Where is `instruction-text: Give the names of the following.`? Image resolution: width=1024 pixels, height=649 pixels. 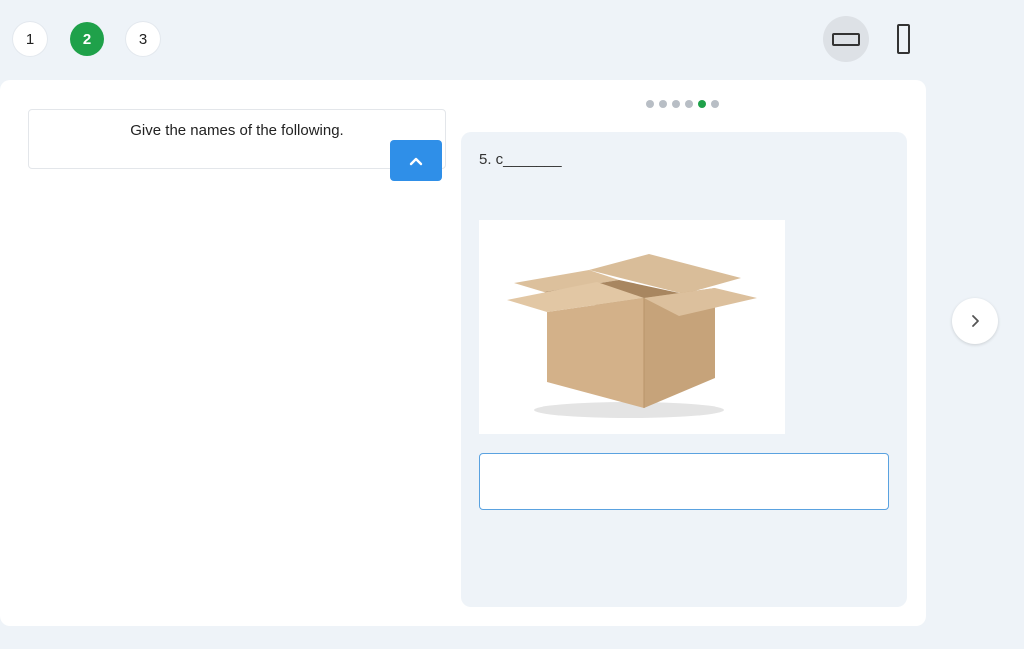 instruction-text: Give the names of the following. is located at coordinates (237, 130).